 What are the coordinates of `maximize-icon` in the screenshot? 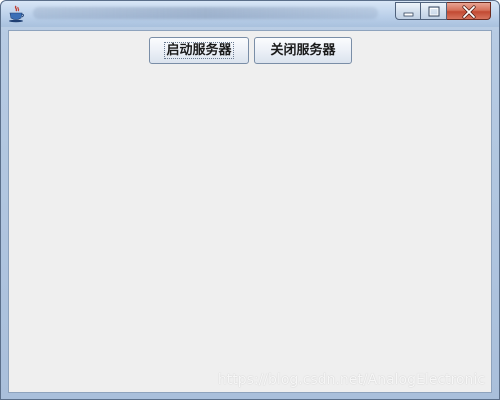 It's located at (434, 11).